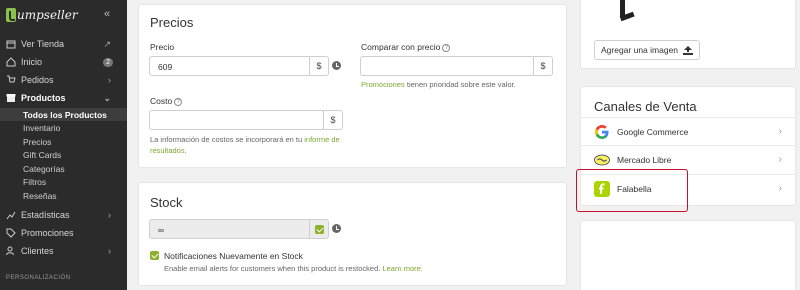 Image resolution: width=800 pixels, height=290 pixels. Describe the element at coordinates (63, 195) in the screenshot. I see `sidebar-subitem-resenas: Reseñas` at that location.